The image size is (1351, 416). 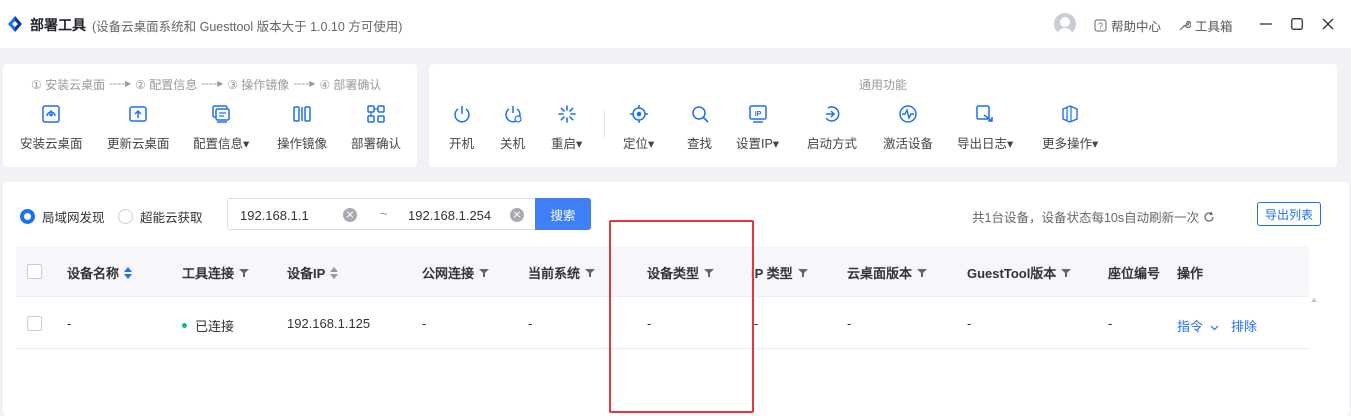 I want to click on cell-seat-number: -, so click(x=1110, y=323).